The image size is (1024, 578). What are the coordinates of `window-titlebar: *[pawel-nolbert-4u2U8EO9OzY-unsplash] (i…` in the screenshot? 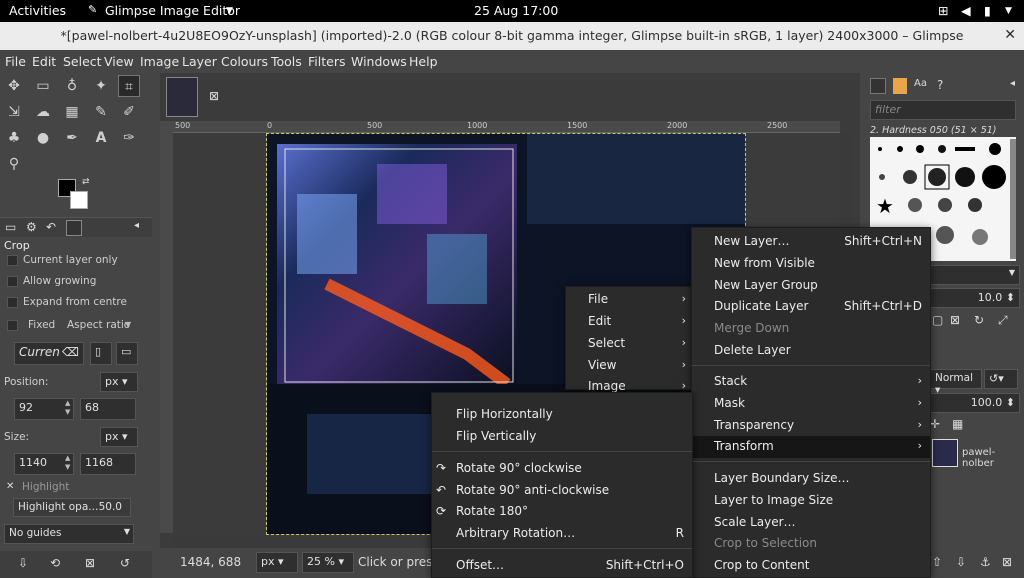 It's located at (512, 36).